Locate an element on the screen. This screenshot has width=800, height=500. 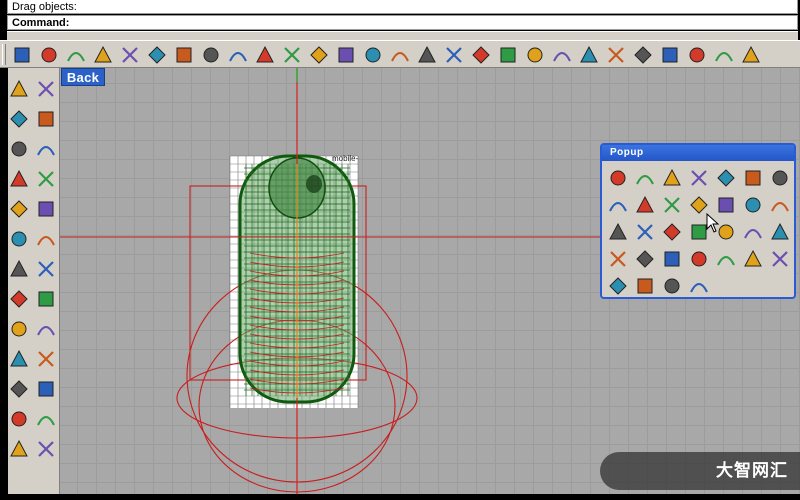
blend-icon is located at coordinates (618, 286).